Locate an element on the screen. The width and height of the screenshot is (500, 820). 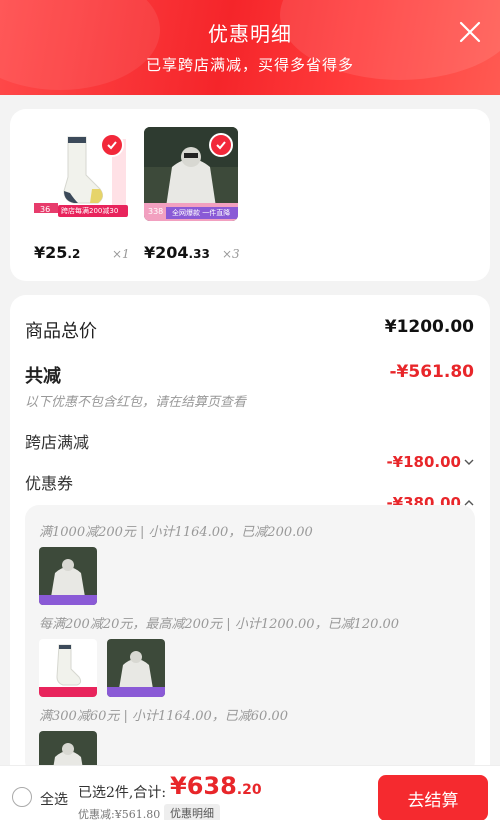
chevron-down-icon is located at coordinates (469, 462).